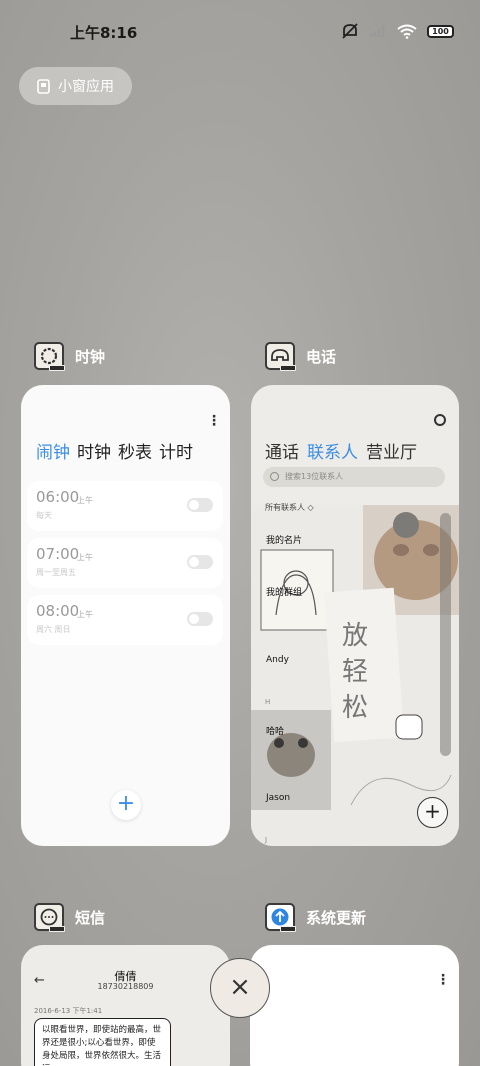 The width and height of the screenshot is (480, 1066). I want to click on contact-item: Jason, so click(278, 798).